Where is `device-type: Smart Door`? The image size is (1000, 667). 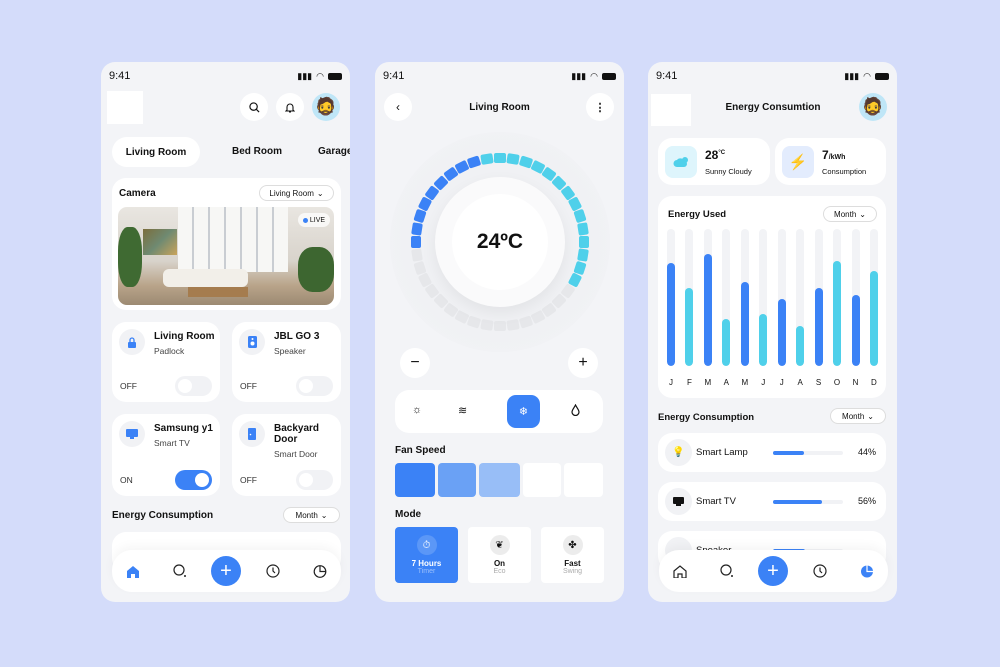 device-type: Smart Door is located at coordinates (296, 454).